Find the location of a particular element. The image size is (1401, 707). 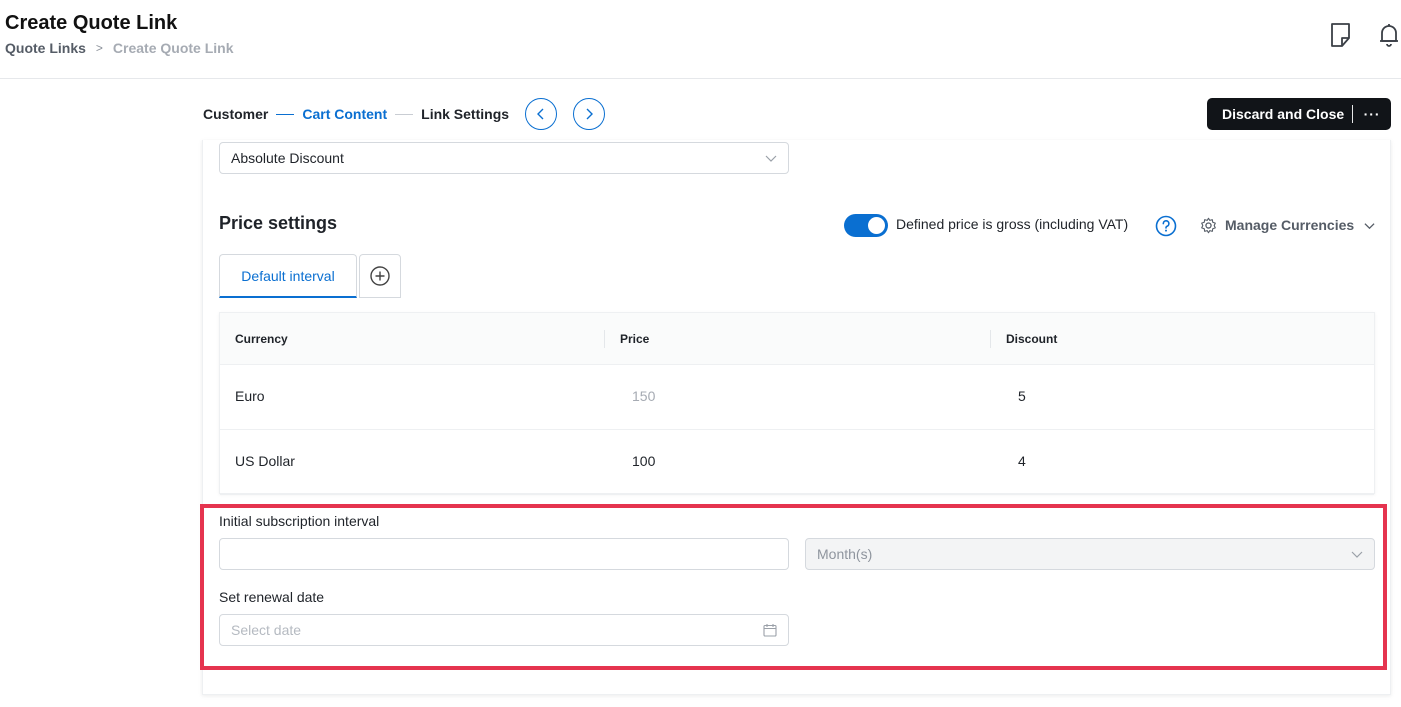

previous-step-button is located at coordinates (541, 114).